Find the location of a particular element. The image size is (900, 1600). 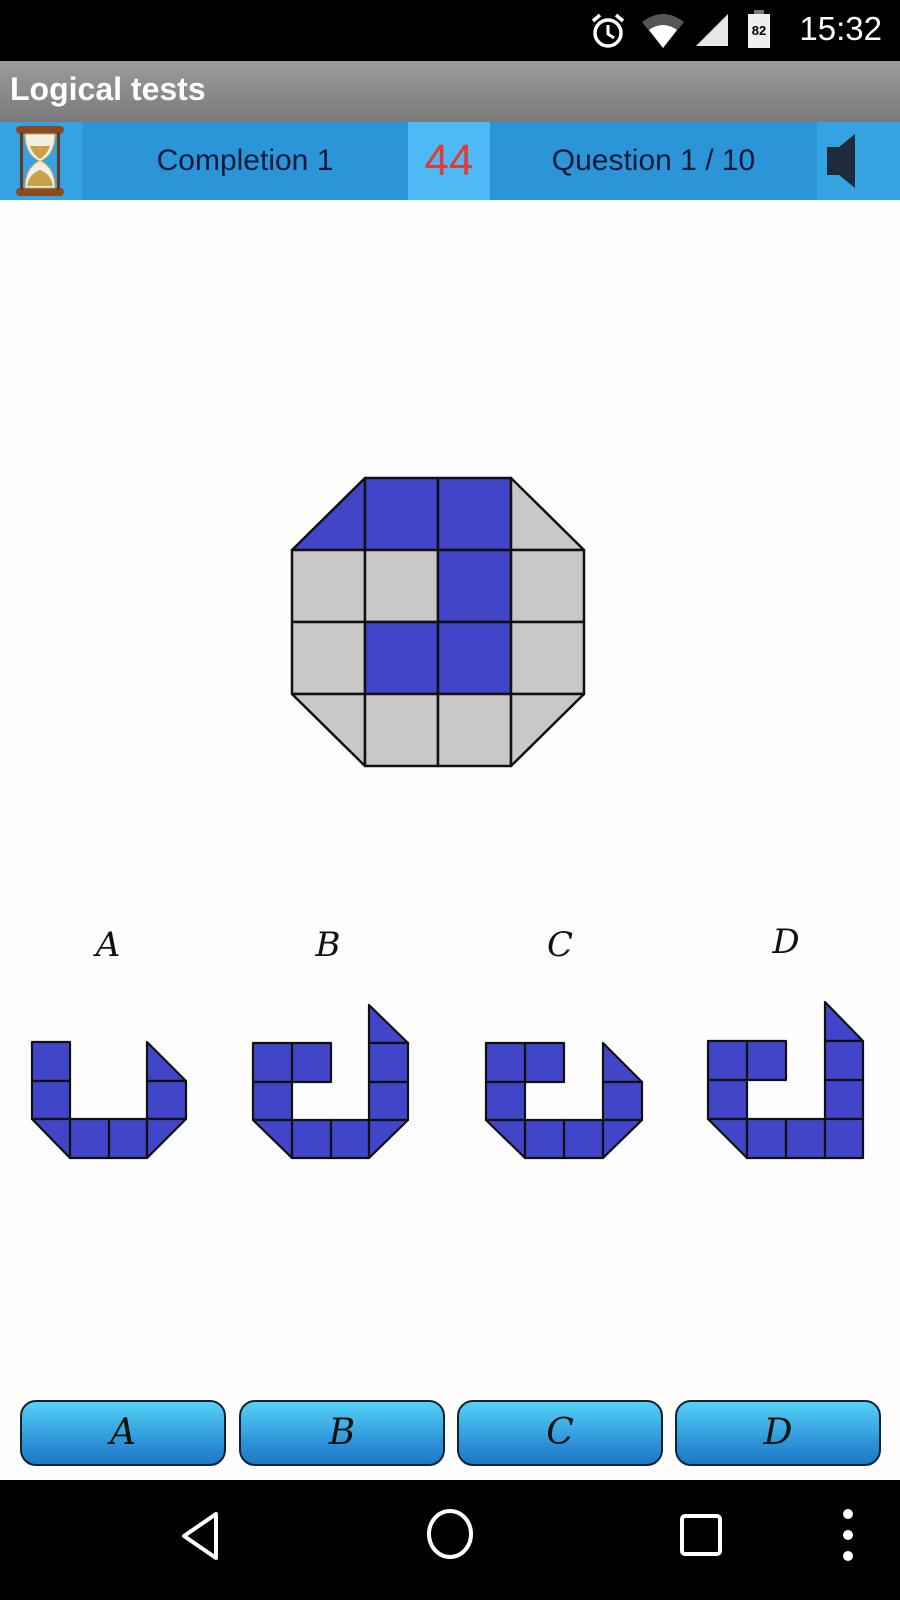

option-label-b: B is located at coordinates (328, 945).